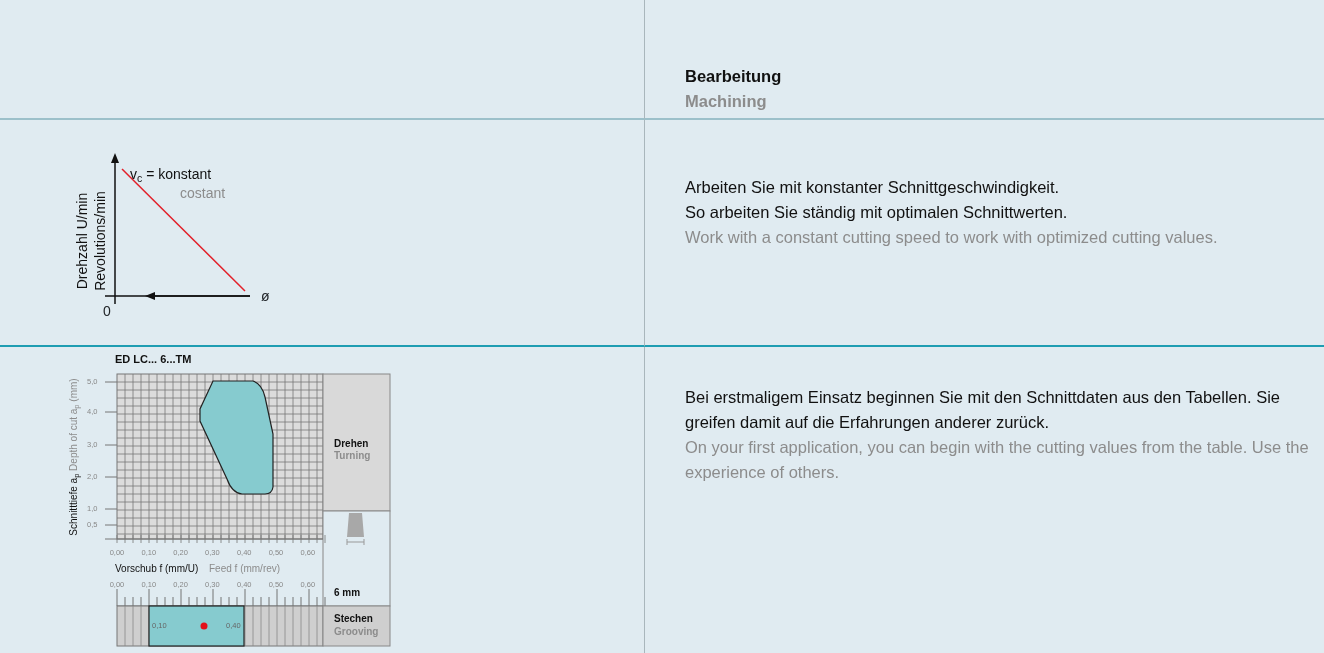 The image size is (1324, 653). Describe the element at coordinates (107, 311) in the screenshot. I see `origin-label: 0` at that location.